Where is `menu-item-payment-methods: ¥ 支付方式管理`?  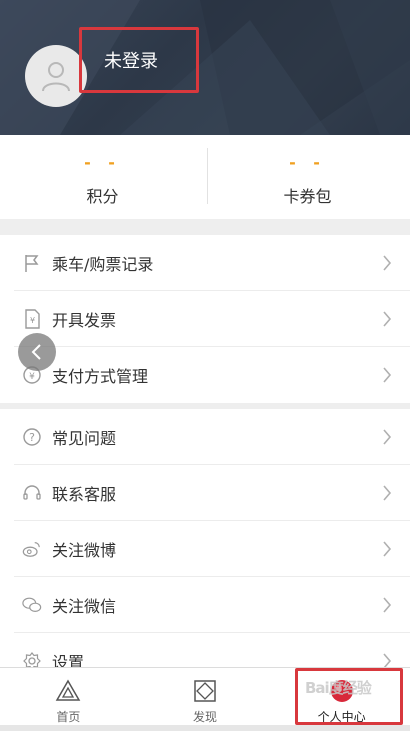
menu-item-payment-methods: ¥ 支付方式管理 is located at coordinates (205, 375).